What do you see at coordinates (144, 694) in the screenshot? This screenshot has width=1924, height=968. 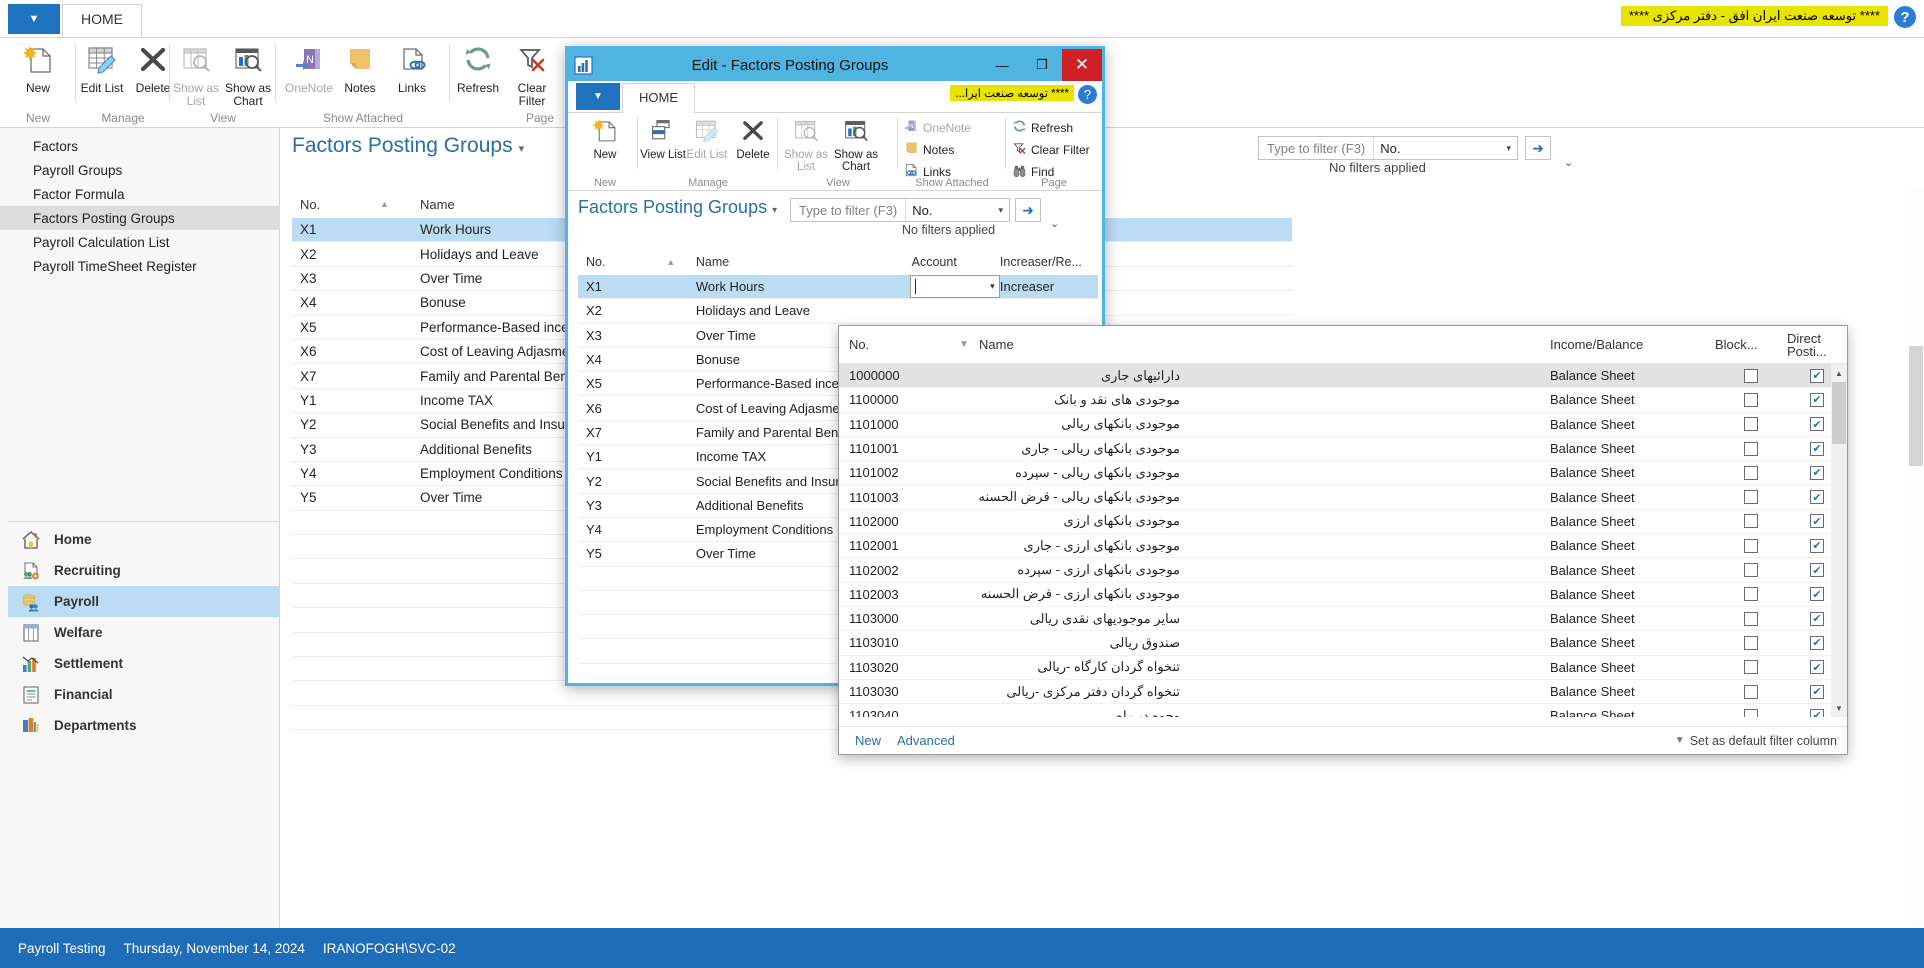 I see `module-item-financial: Financial` at bounding box center [144, 694].